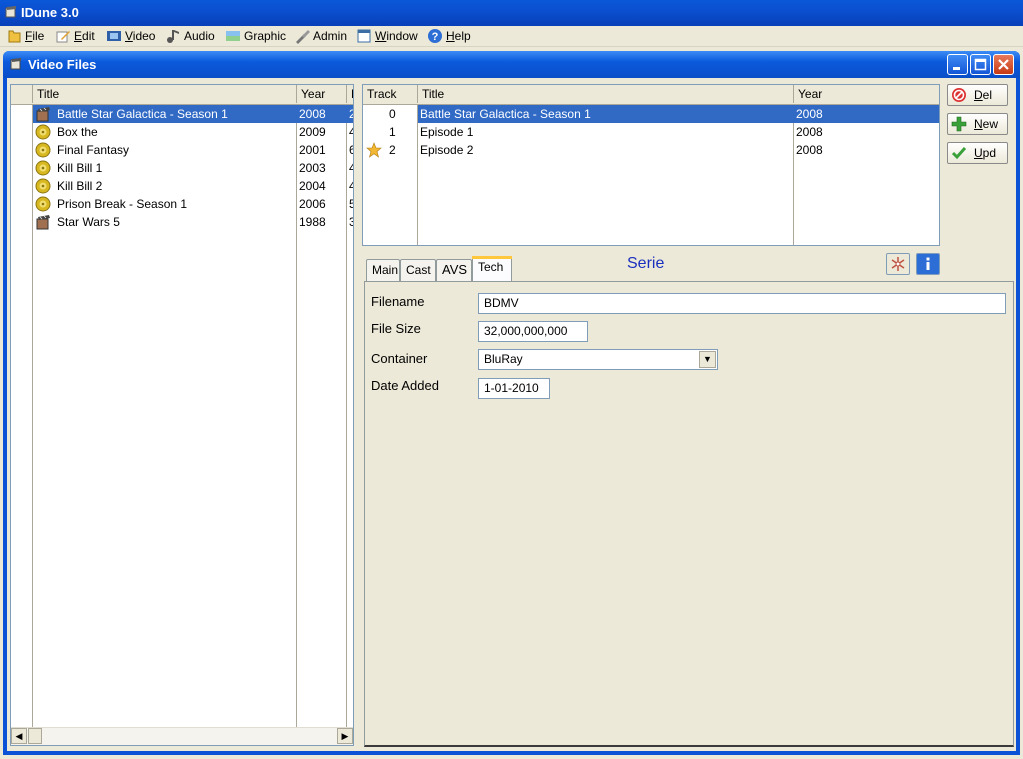  Describe the element at coordinates (190, 36) in the screenshot. I see `menu-audio: Audio` at that location.